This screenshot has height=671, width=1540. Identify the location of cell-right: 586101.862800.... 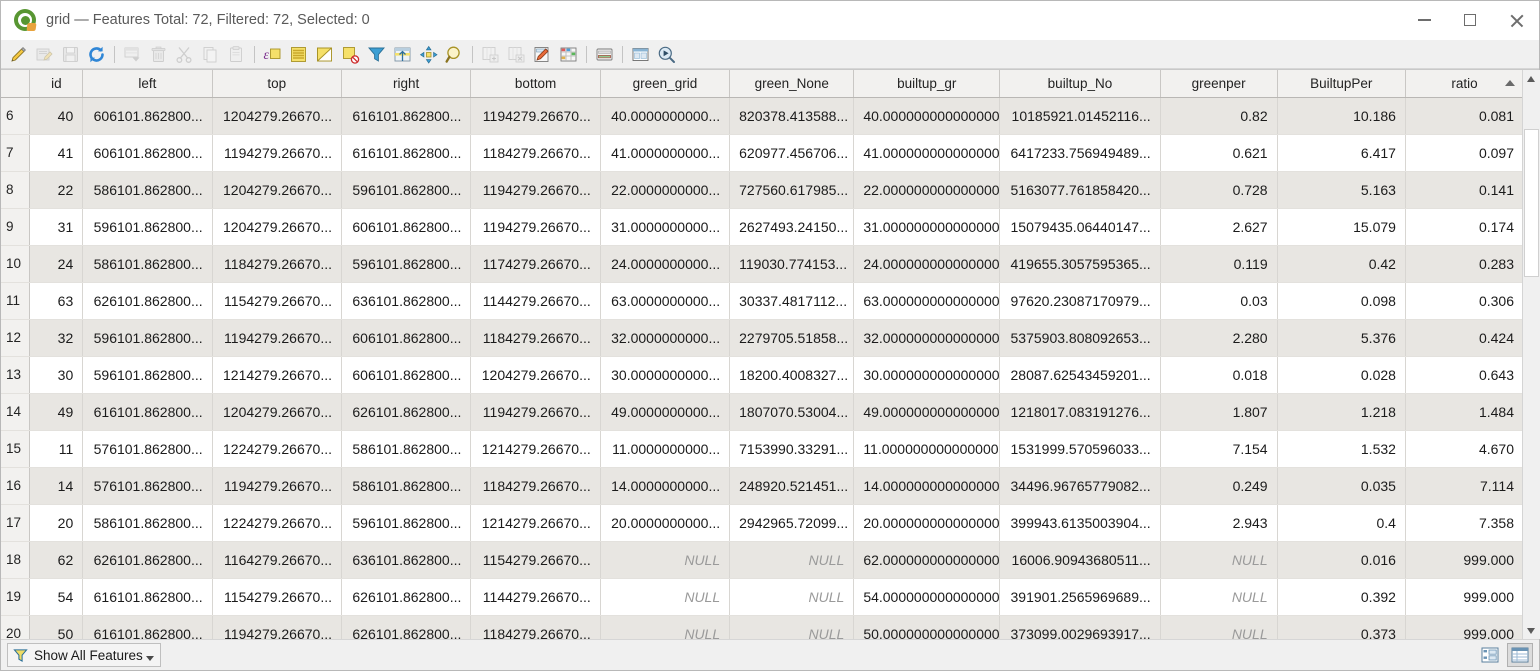
(406, 449).